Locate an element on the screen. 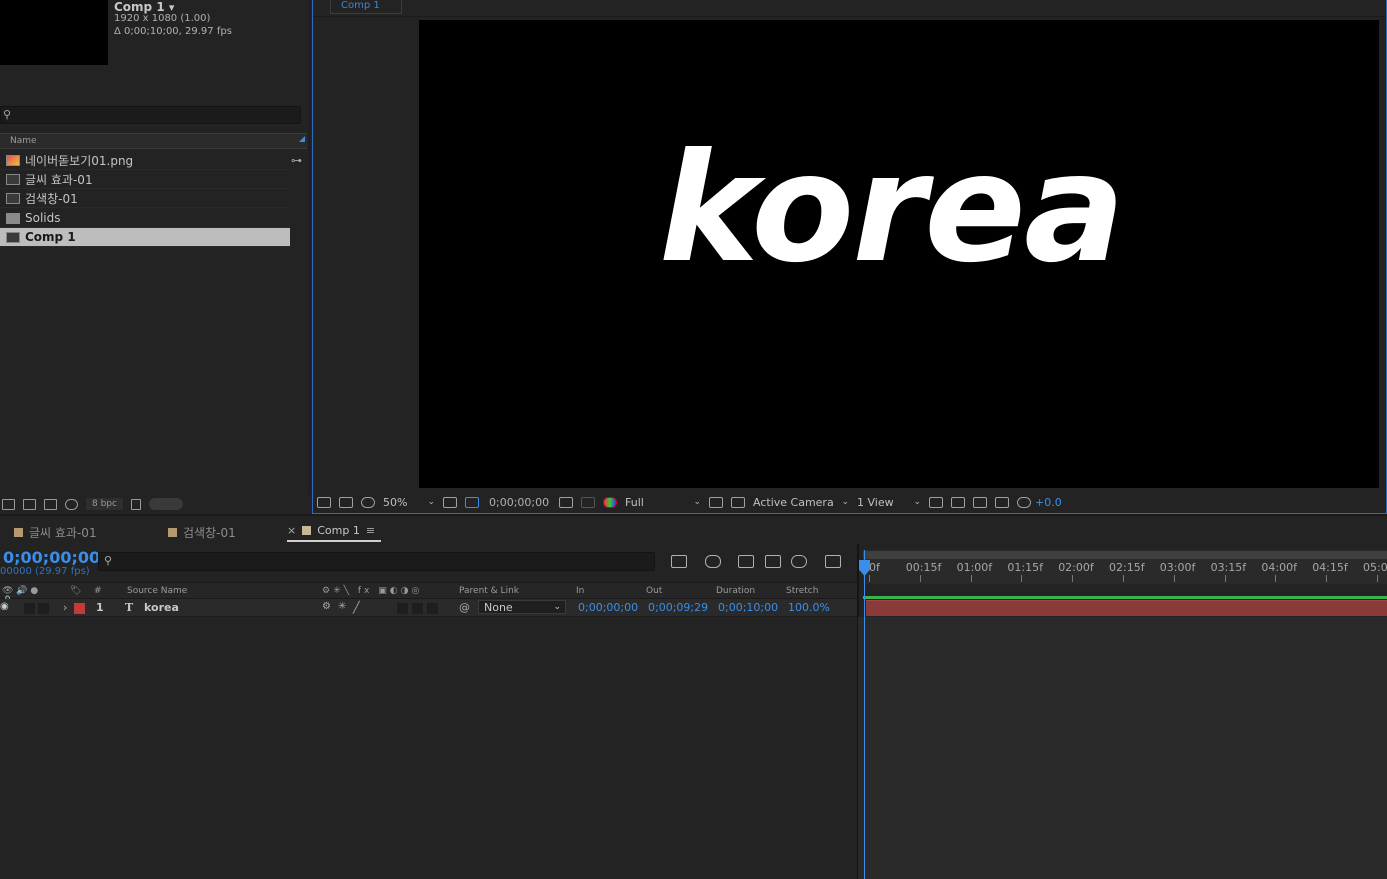  zoom-dropdown: 50% ⌄ is located at coordinates (409, 502).